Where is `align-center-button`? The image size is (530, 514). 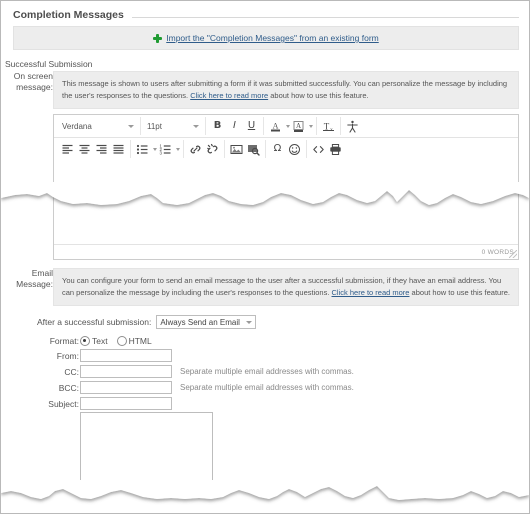 align-center-button is located at coordinates (84, 149).